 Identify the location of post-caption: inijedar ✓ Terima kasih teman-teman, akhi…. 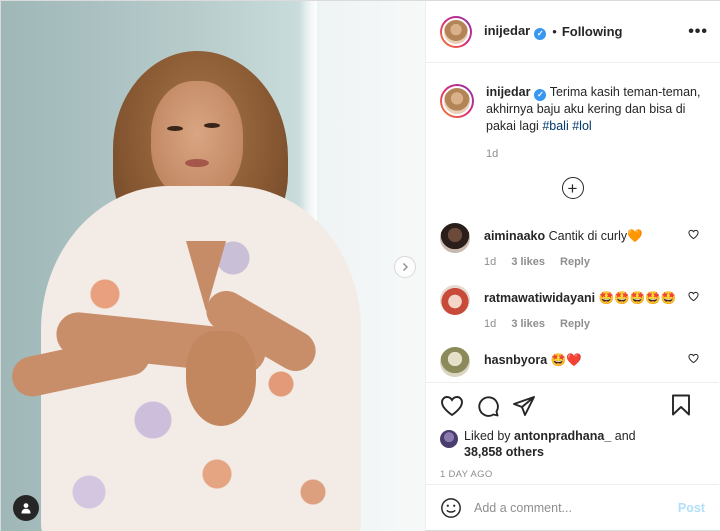
(572, 113).